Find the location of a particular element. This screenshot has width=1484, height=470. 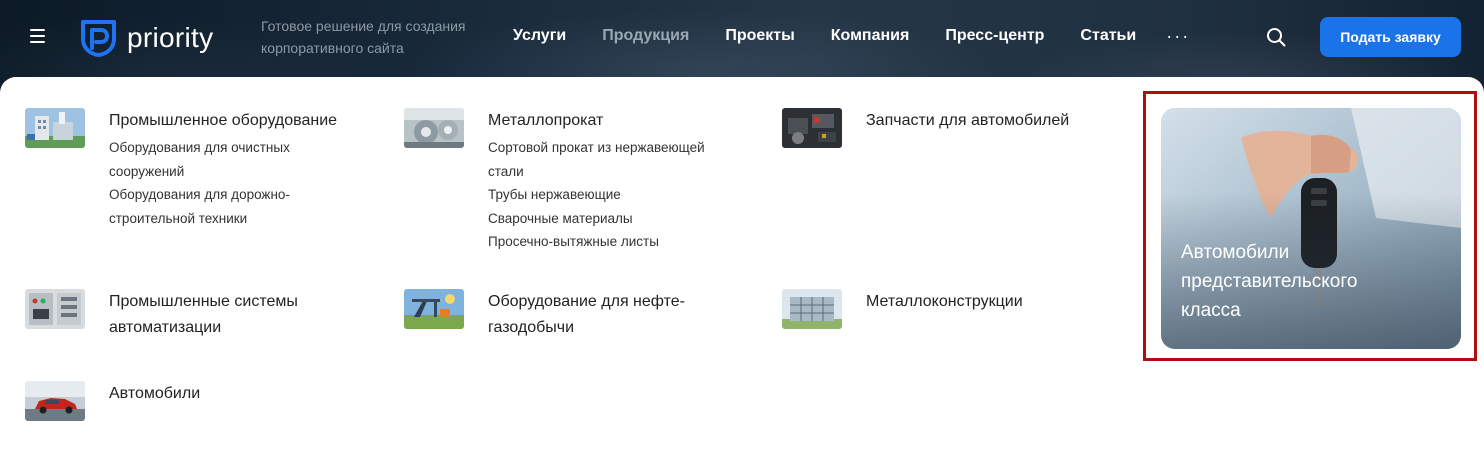

category-oil-gas-equipment: Оборудование для нефте-газодобычи is located at coordinates (561, 315).